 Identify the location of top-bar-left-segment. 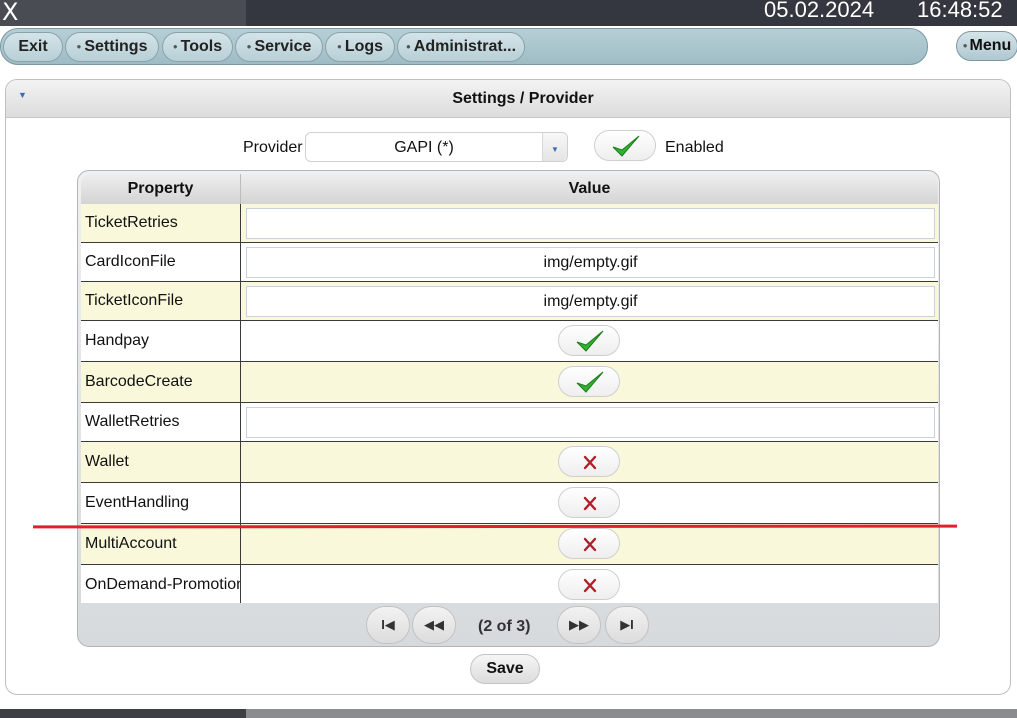
(123, 13).